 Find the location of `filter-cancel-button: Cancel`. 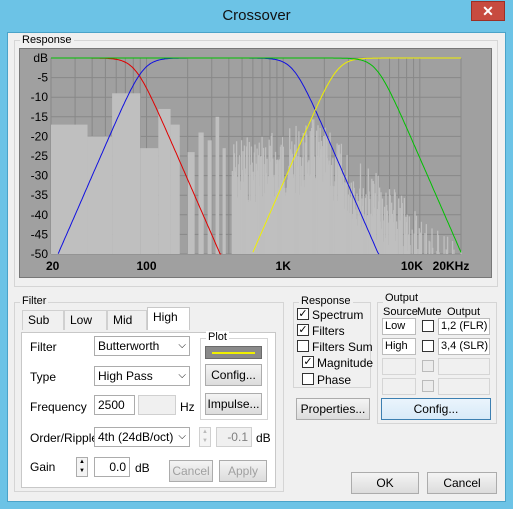

filter-cancel-button: Cancel is located at coordinates (191, 471).